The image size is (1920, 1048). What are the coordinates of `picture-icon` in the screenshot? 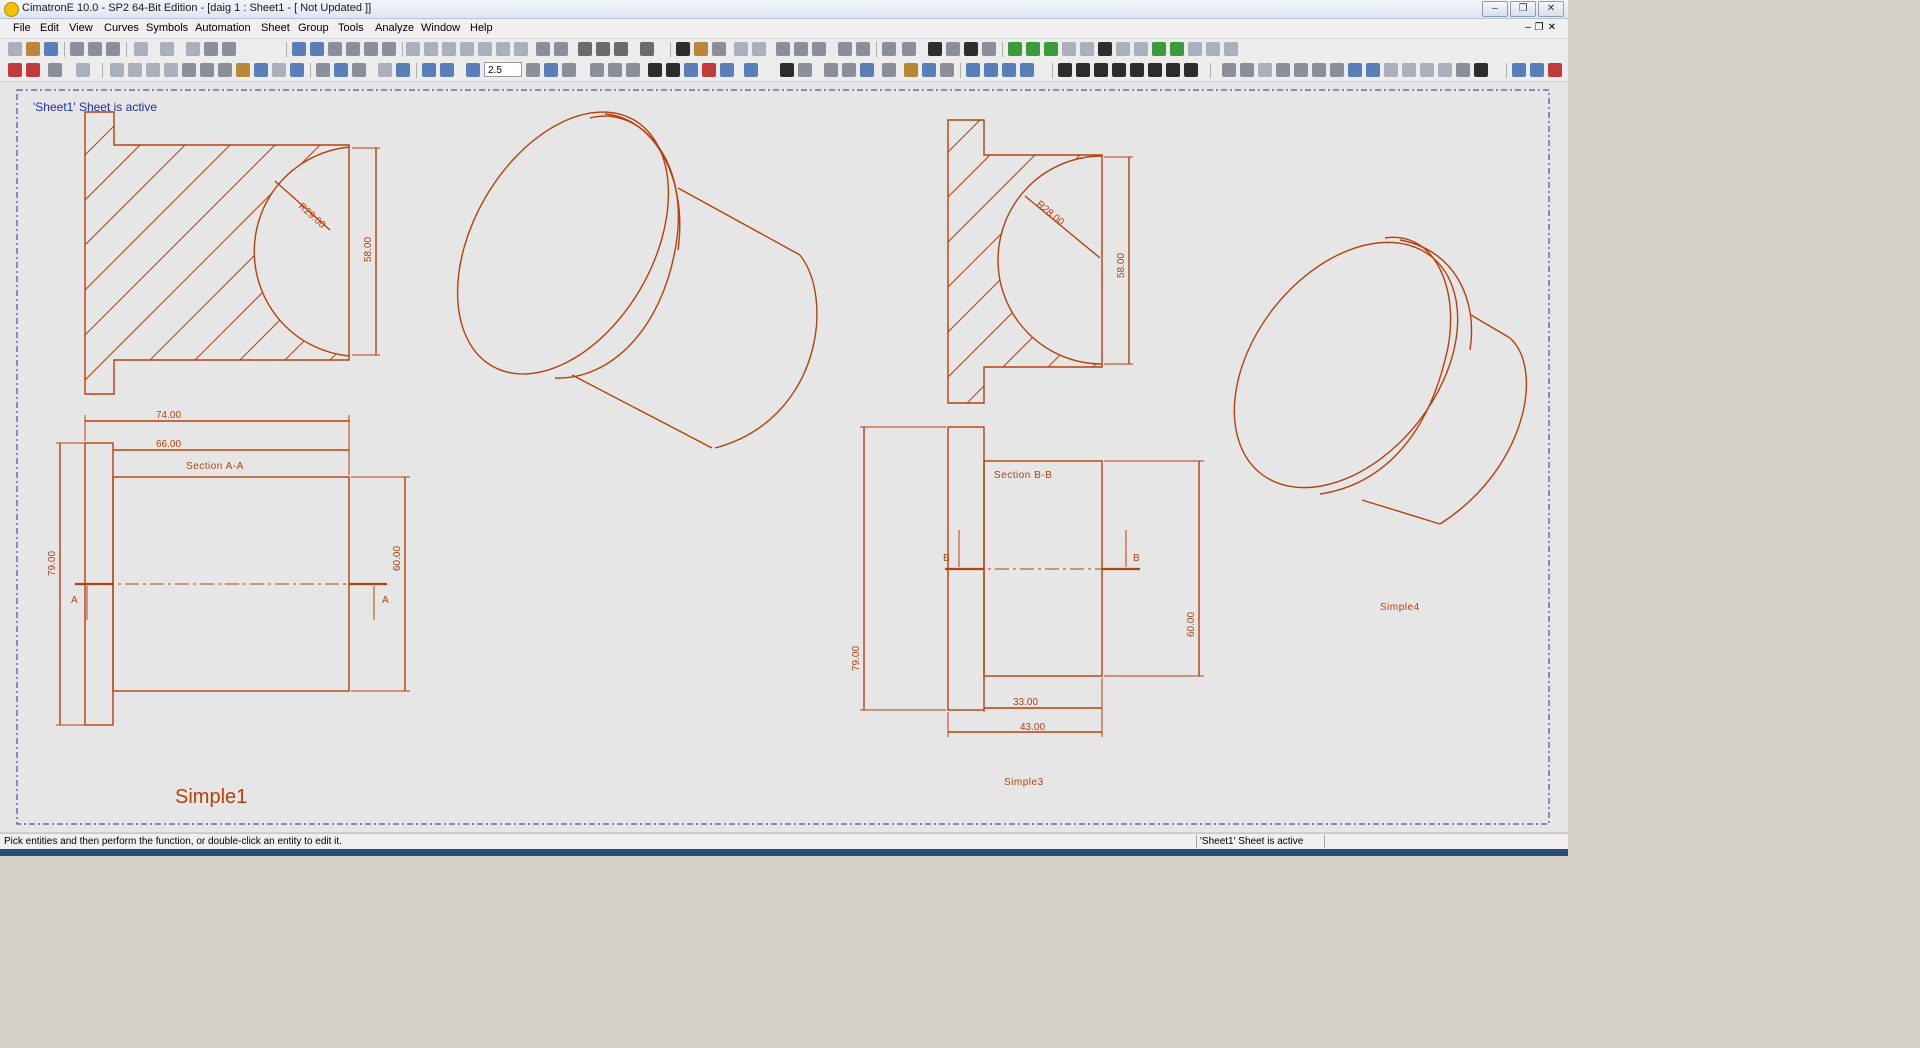 It's located at (929, 70).